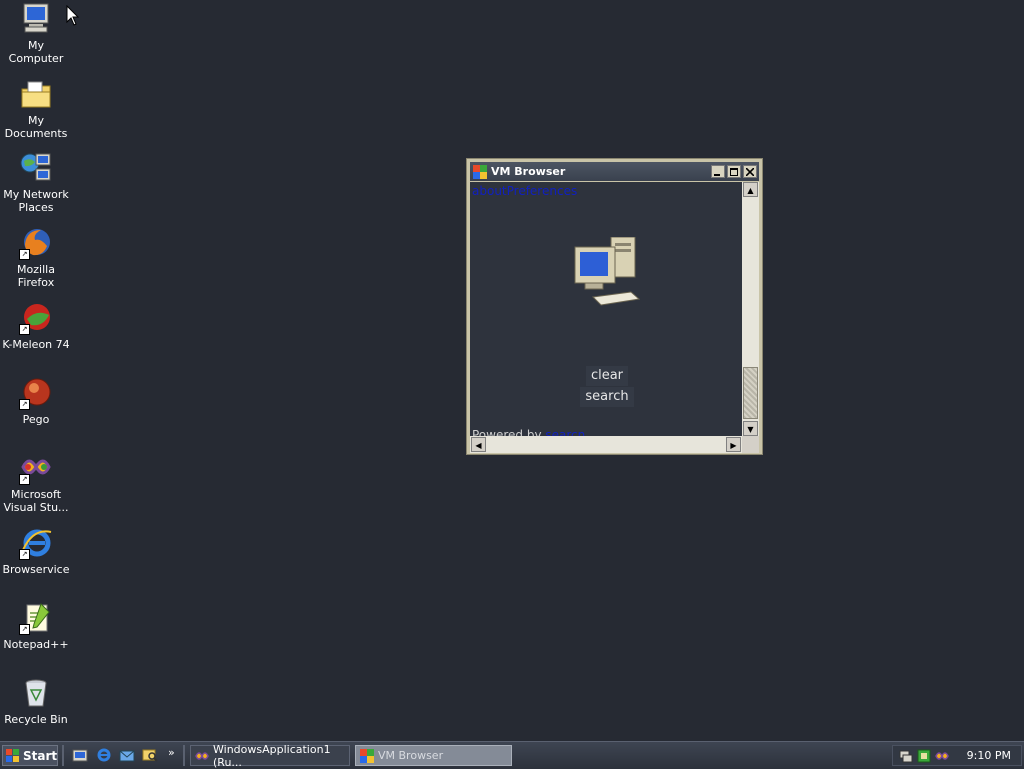 This screenshot has width=1024, height=769. Describe the element at coordinates (36, 94) in the screenshot. I see `folder-documents-icon` at that location.